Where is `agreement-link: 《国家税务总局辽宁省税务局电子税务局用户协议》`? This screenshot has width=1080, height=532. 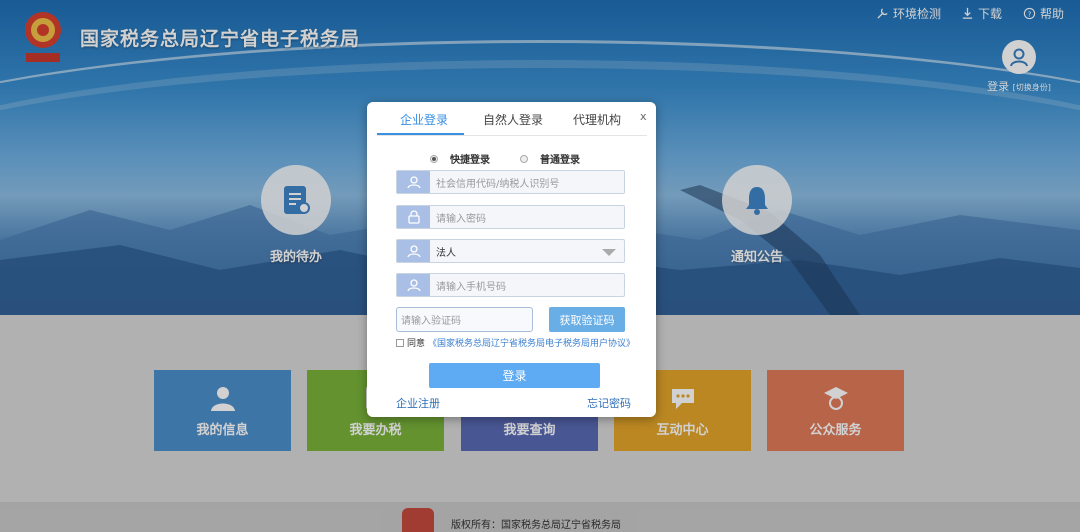
agreement-link: 《国家税务总局辽宁省税务局电子税务局用户协议》 is located at coordinates (531, 342).